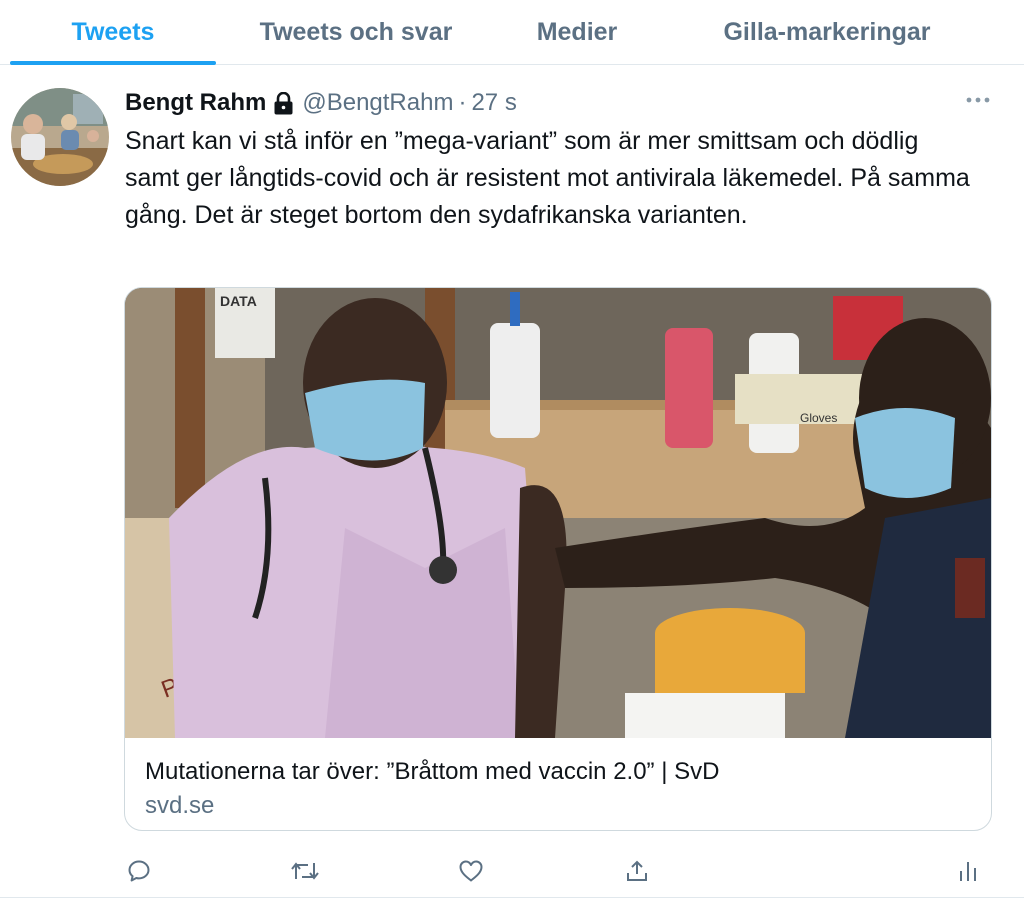 The width and height of the screenshot is (1024, 898). What do you see at coordinates (978, 100) in the screenshot?
I see `more-options-icon` at bounding box center [978, 100].